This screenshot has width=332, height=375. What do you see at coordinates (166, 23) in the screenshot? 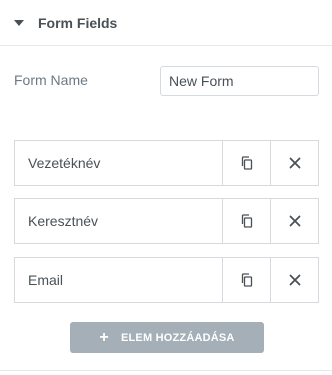
I see `section-header-form-fields: Form Fields` at bounding box center [166, 23].